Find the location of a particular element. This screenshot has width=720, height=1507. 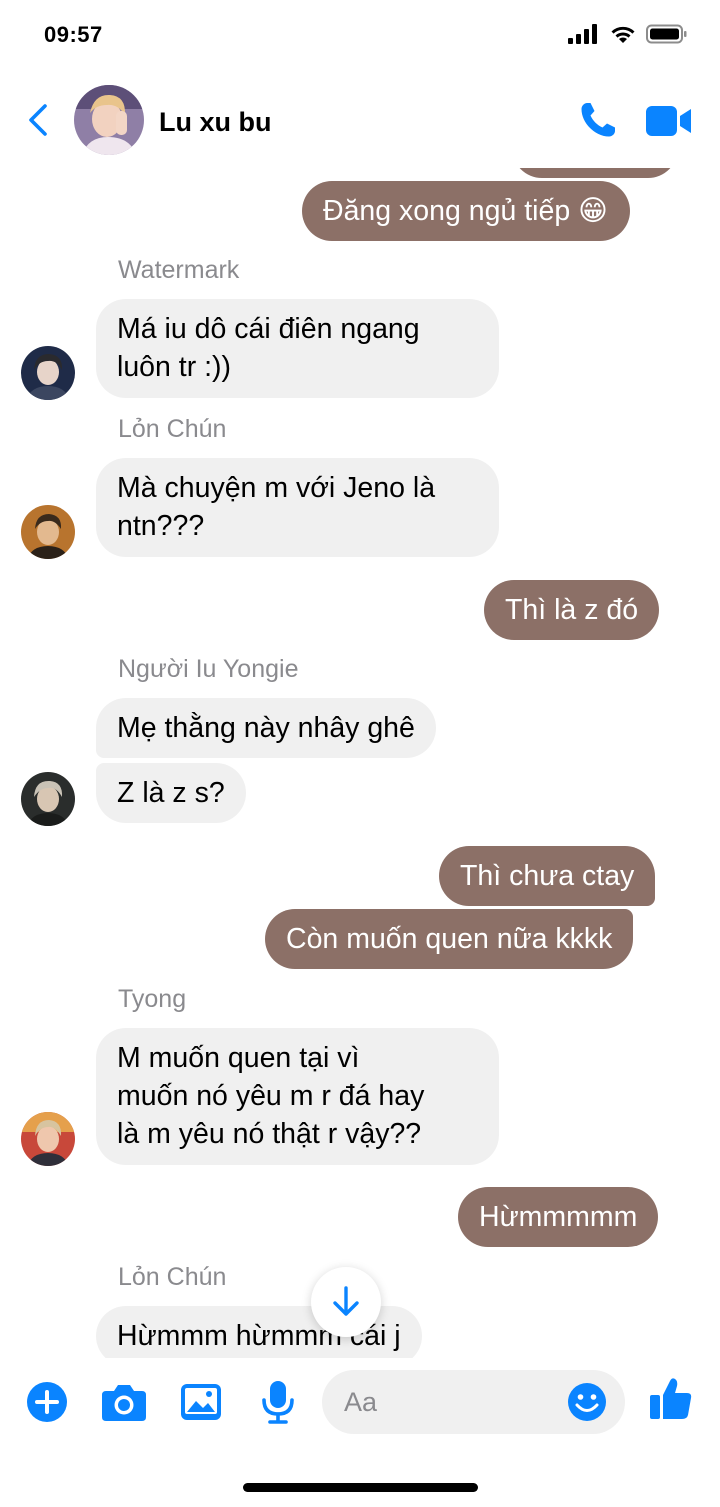

back-chevron-icon is located at coordinates (38, 120).